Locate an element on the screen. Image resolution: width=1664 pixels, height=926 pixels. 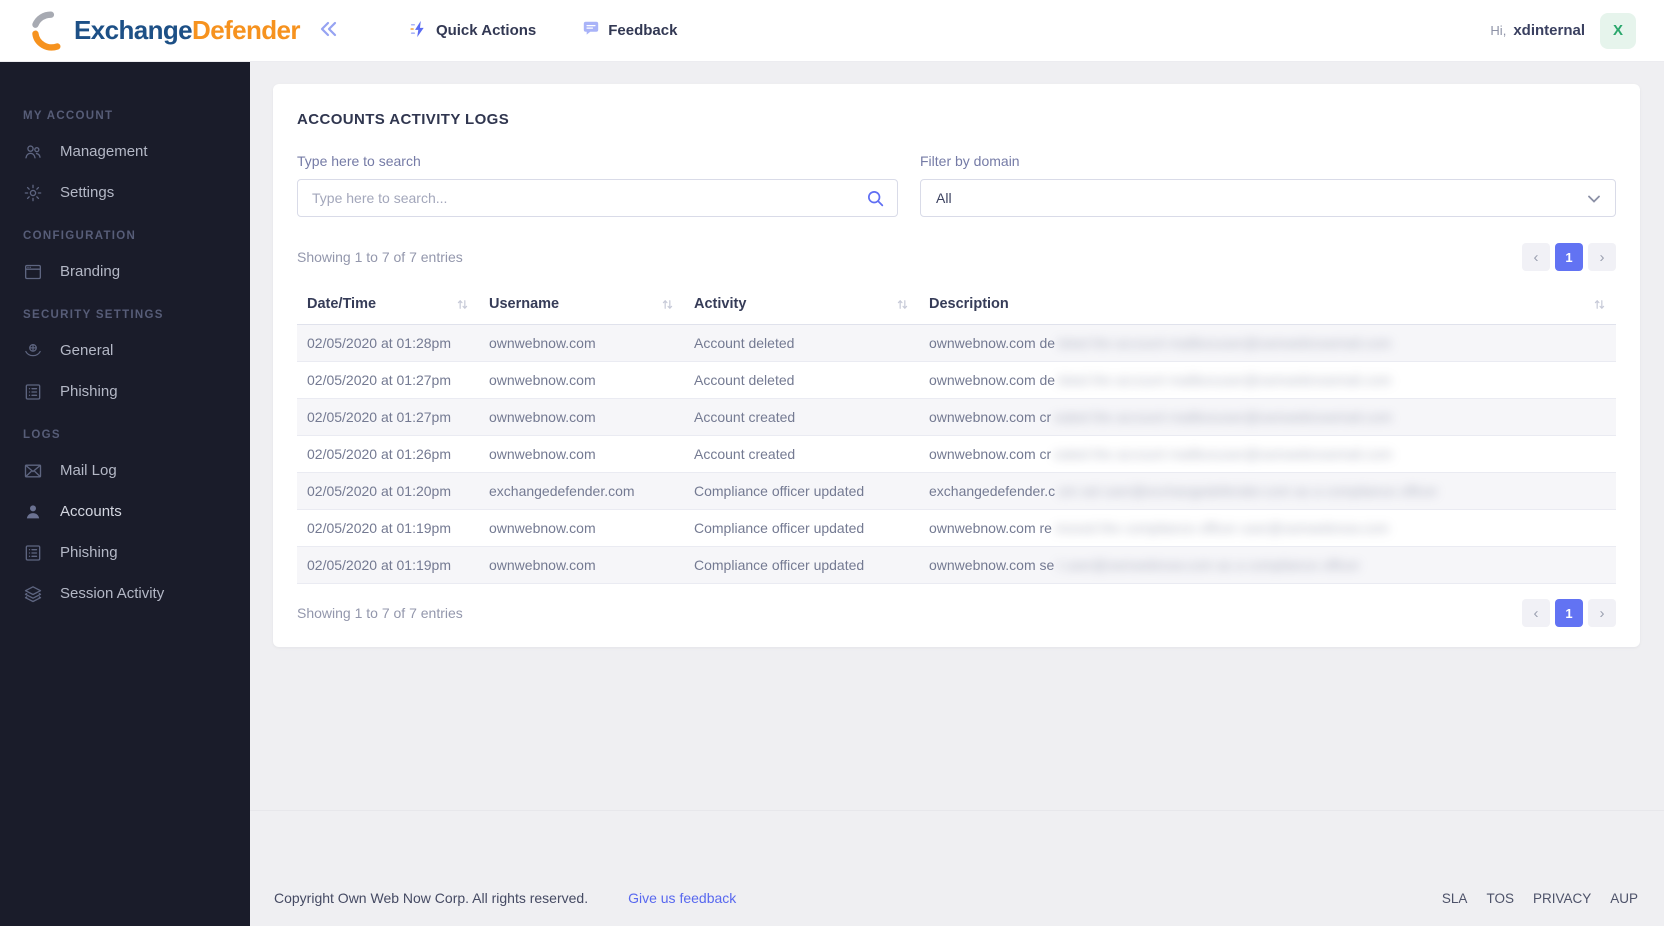
datetime-cell: 02/05/2020 at 01:20pm is located at coordinates (379, 491).